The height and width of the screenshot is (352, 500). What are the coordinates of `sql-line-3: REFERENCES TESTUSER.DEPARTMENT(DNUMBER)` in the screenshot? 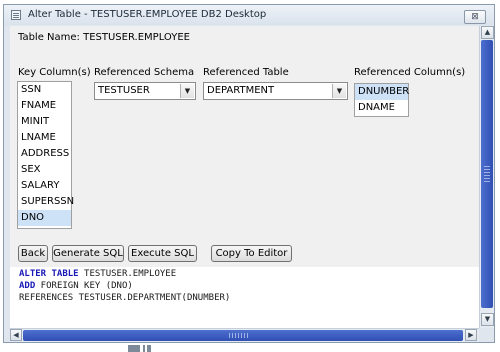 It's located at (125, 298).